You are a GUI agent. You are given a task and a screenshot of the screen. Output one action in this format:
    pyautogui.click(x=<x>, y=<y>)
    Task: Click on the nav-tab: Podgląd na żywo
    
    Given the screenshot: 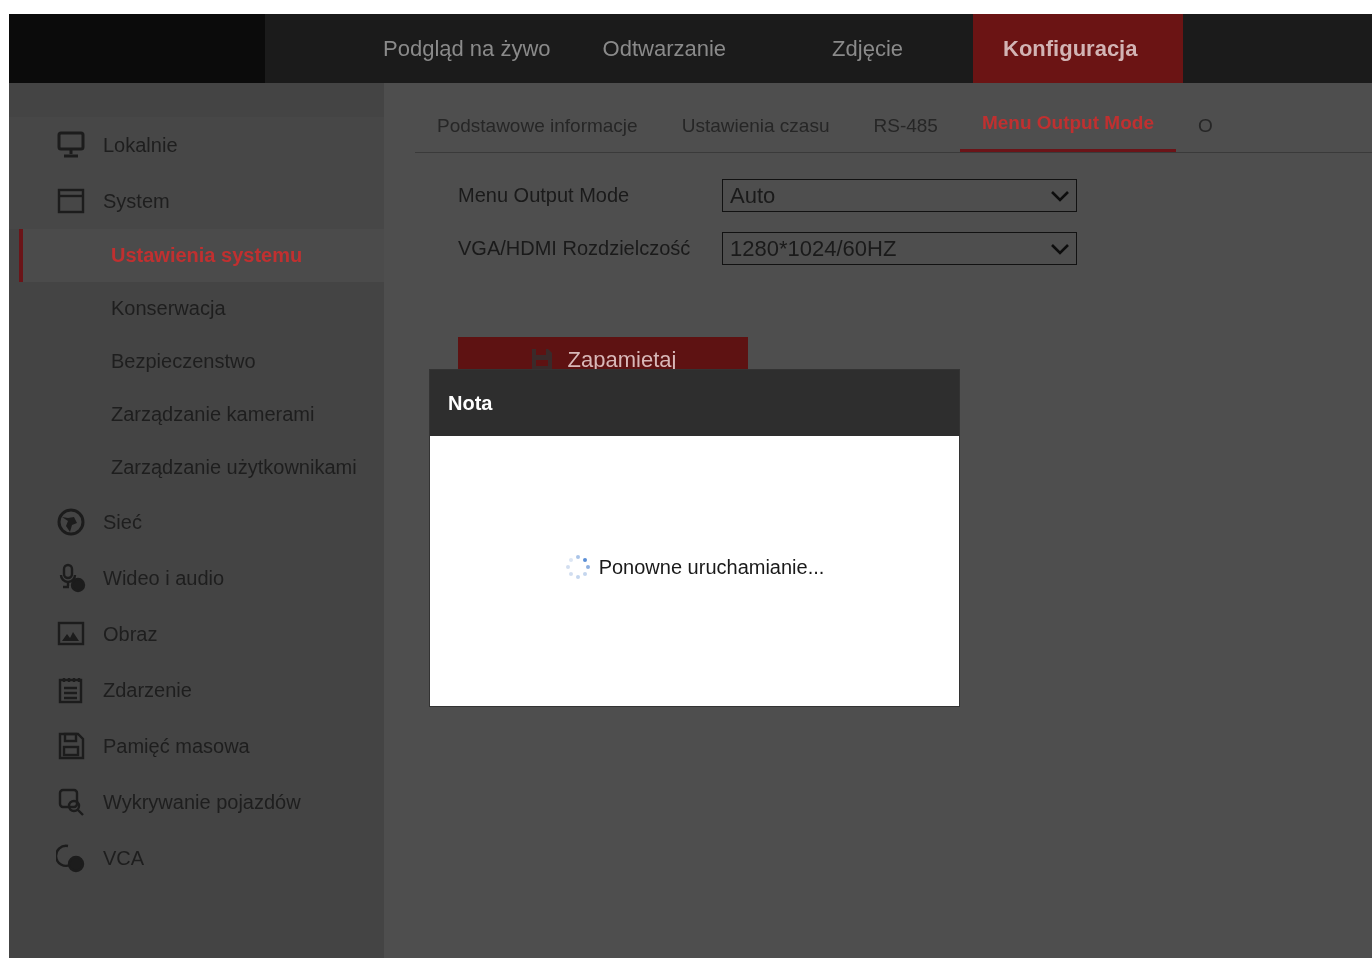 What is the action you would take?
    pyautogui.click(x=467, y=48)
    